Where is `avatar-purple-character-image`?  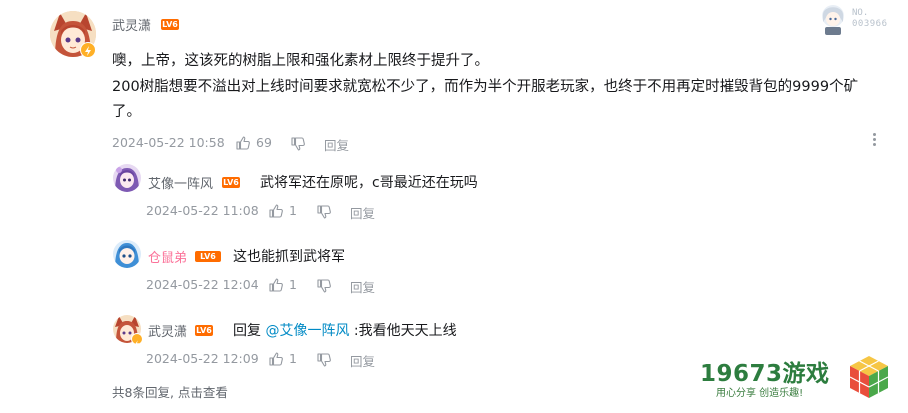
avatar-purple-character-image is located at coordinates (127, 178).